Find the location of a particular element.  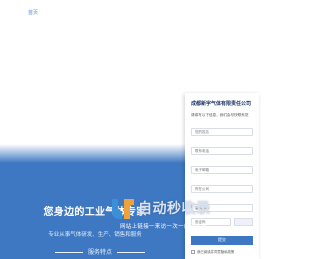

watermark-logo-icon is located at coordinates (123, 209).